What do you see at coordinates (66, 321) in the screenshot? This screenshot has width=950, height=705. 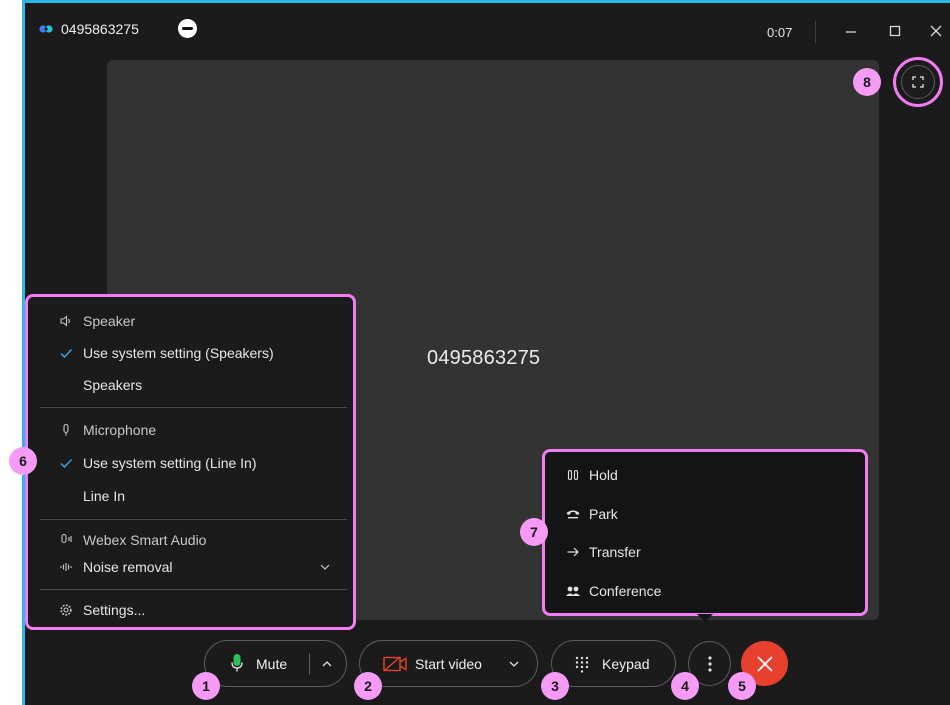 I see `speaker-icon` at bounding box center [66, 321].